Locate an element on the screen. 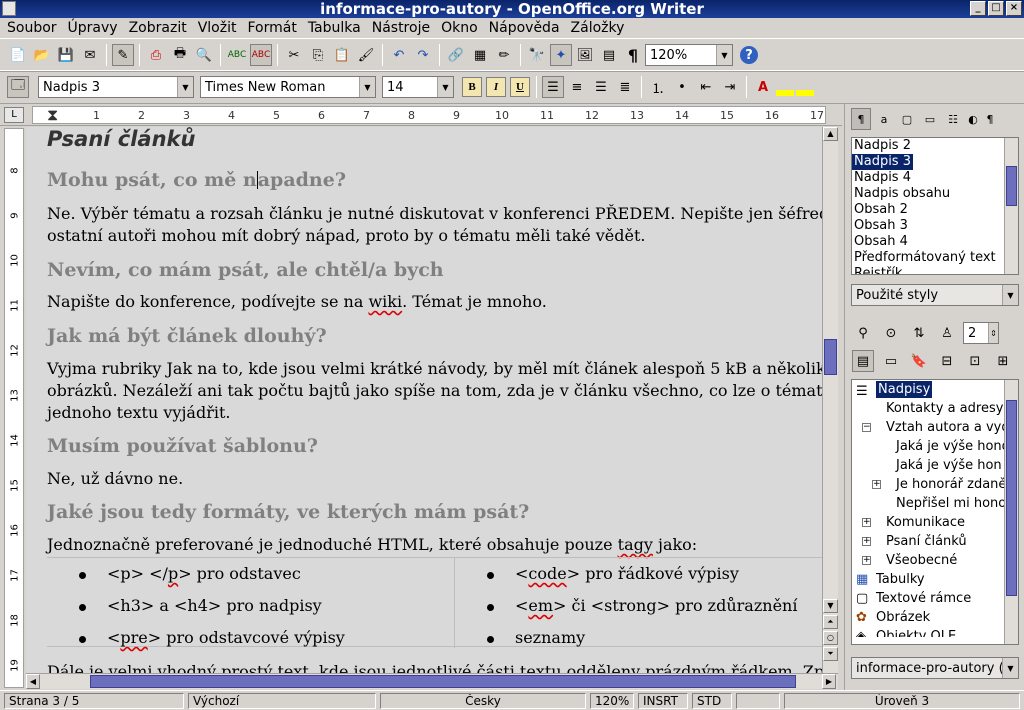 The image size is (1024, 710). paragraph-line: jednoho textu vyjádřit. is located at coordinates (138, 413).